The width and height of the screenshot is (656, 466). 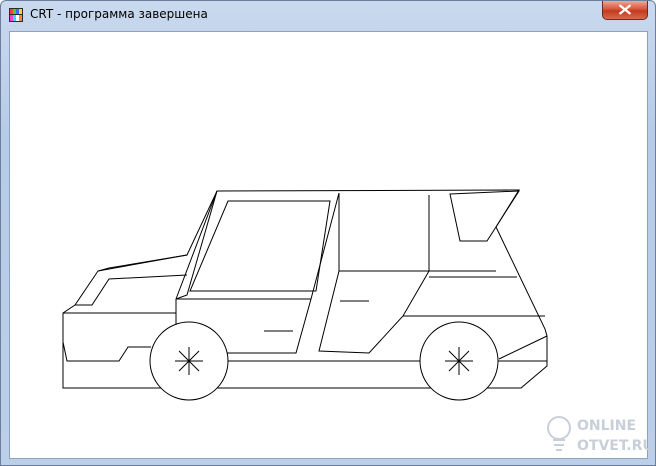 What do you see at coordinates (119, 14) in the screenshot?
I see `window-title: CRT - программа завершена` at bounding box center [119, 14].